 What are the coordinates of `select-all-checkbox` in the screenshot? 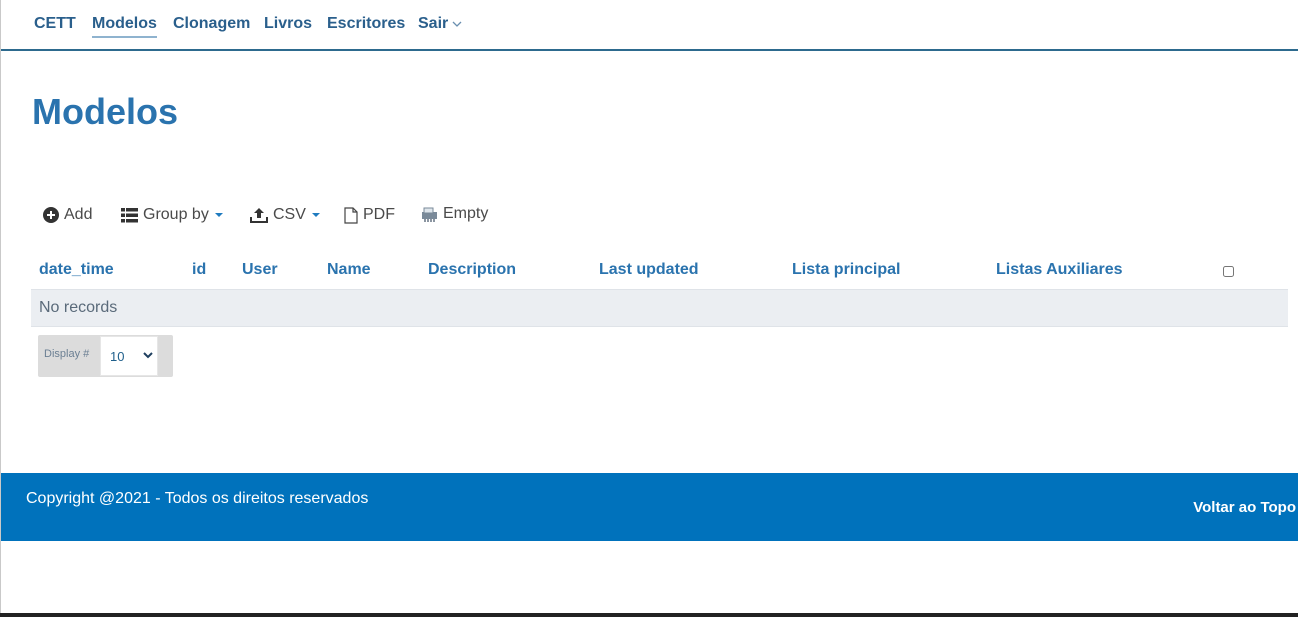 It's located at (1228, 271).